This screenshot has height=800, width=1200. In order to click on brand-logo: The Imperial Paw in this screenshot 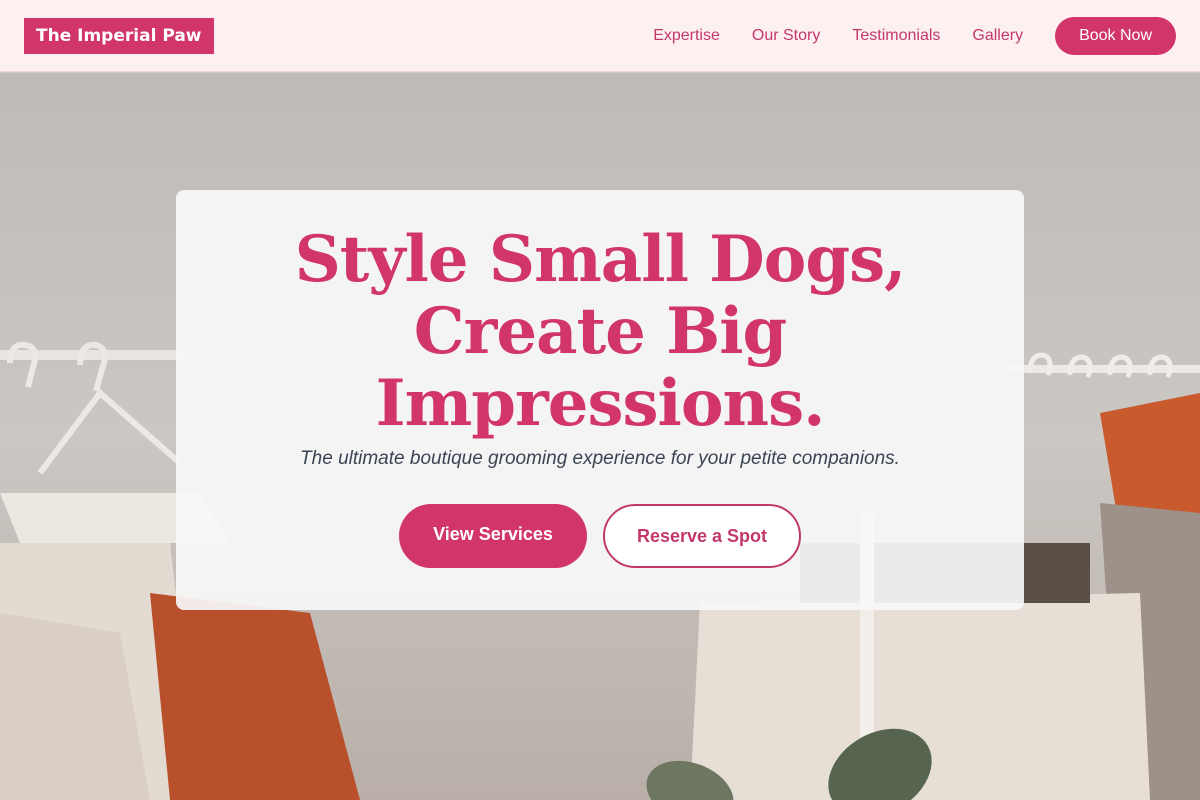, I will do `click(119, 35)`.